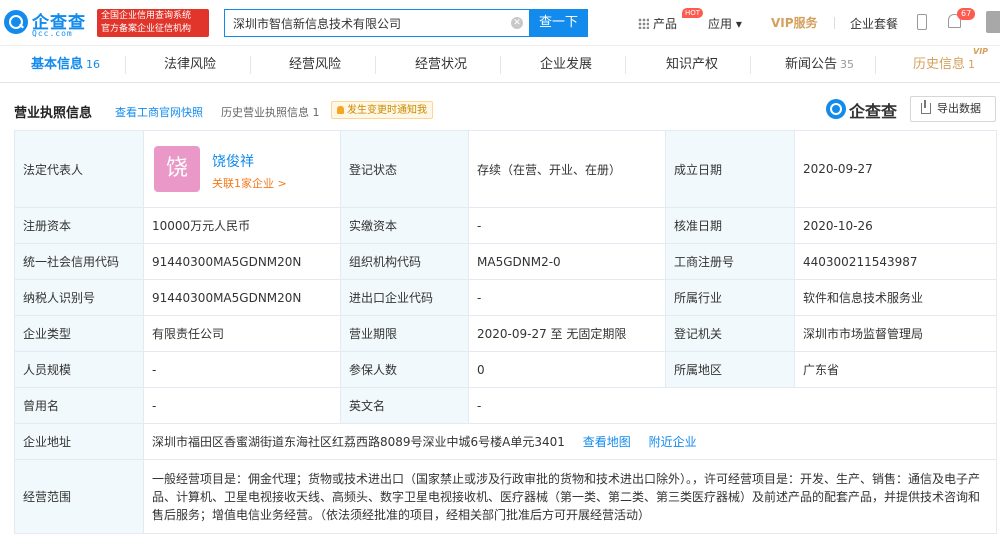 This screenshot has height=539, width=1000. What do you see at coordinates (190, 64) in the screenshot?
I see `tab-legal-risk: 法律风险` at bounding box center [190, 64].